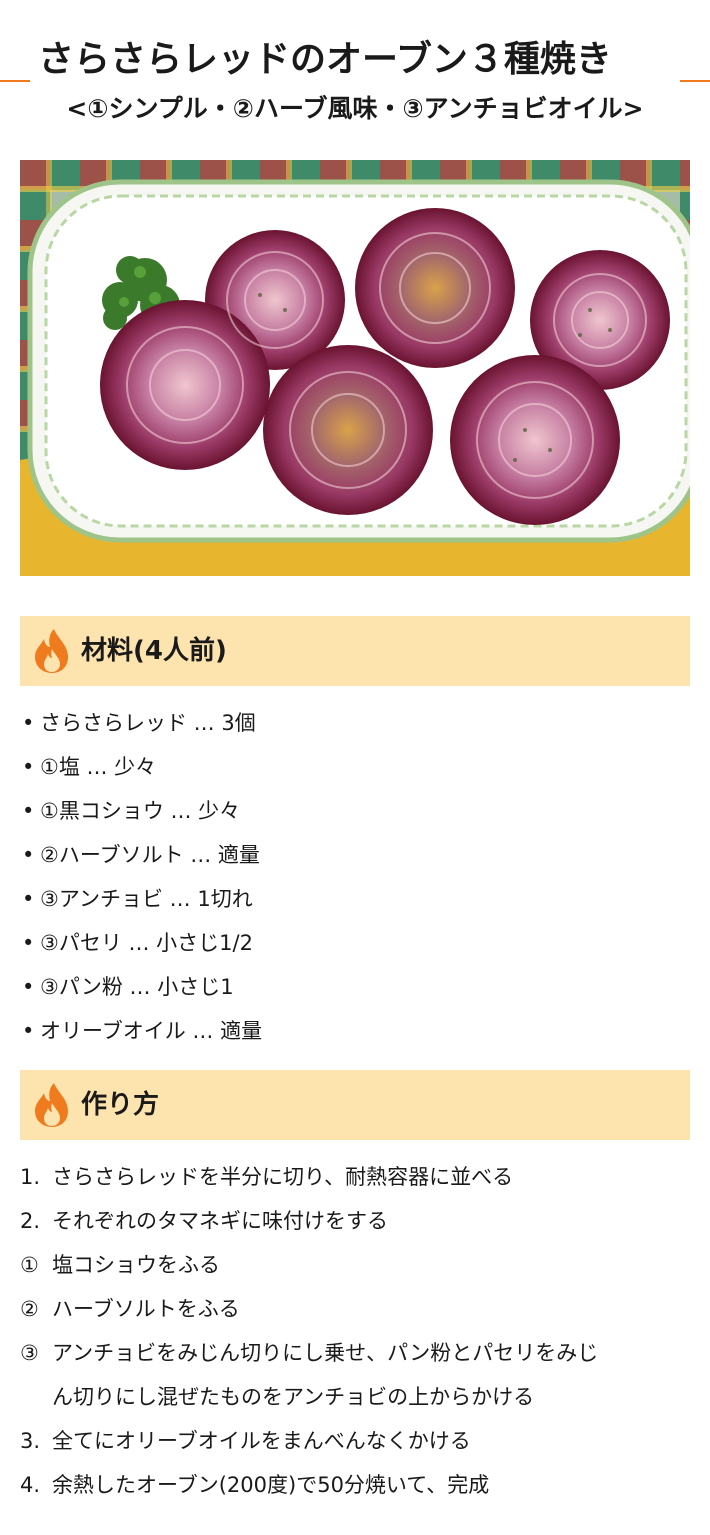  I want to click on steps-heading-bar: 作り方, so click(355, 1105).